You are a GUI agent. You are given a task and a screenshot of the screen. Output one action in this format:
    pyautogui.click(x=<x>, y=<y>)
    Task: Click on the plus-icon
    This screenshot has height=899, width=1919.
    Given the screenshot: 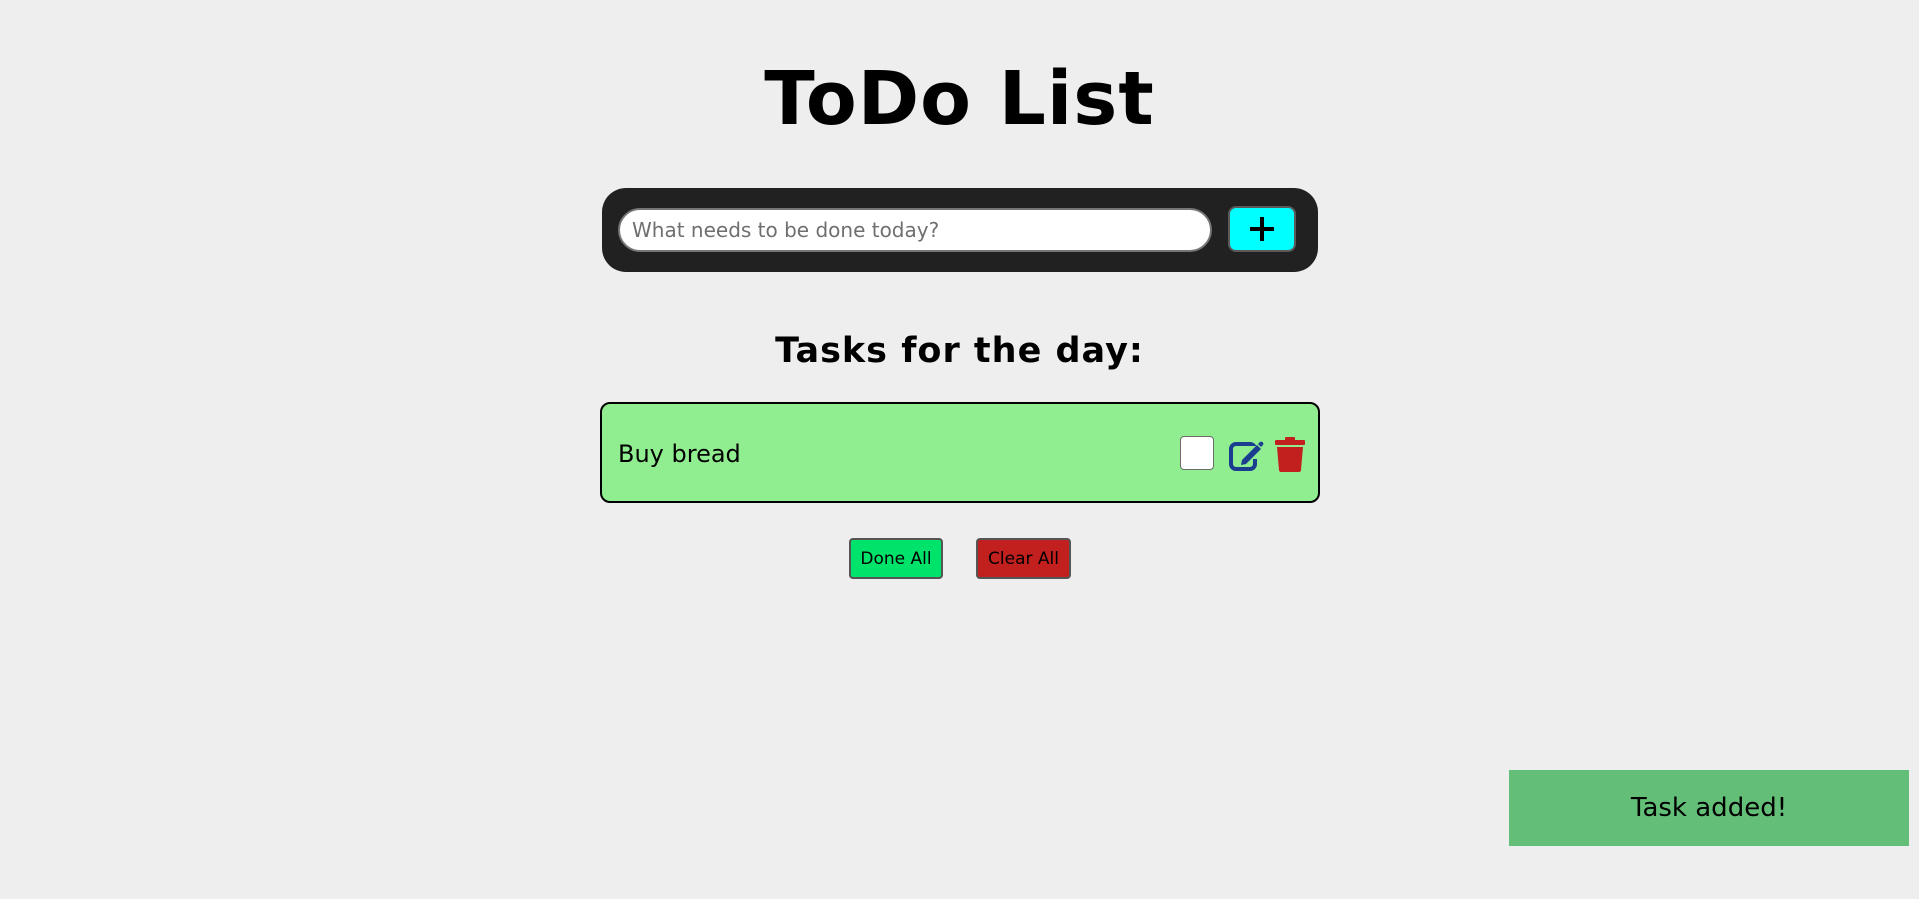 What is the action you would take?
    pyautogui.click(x=1262, y=229)
    